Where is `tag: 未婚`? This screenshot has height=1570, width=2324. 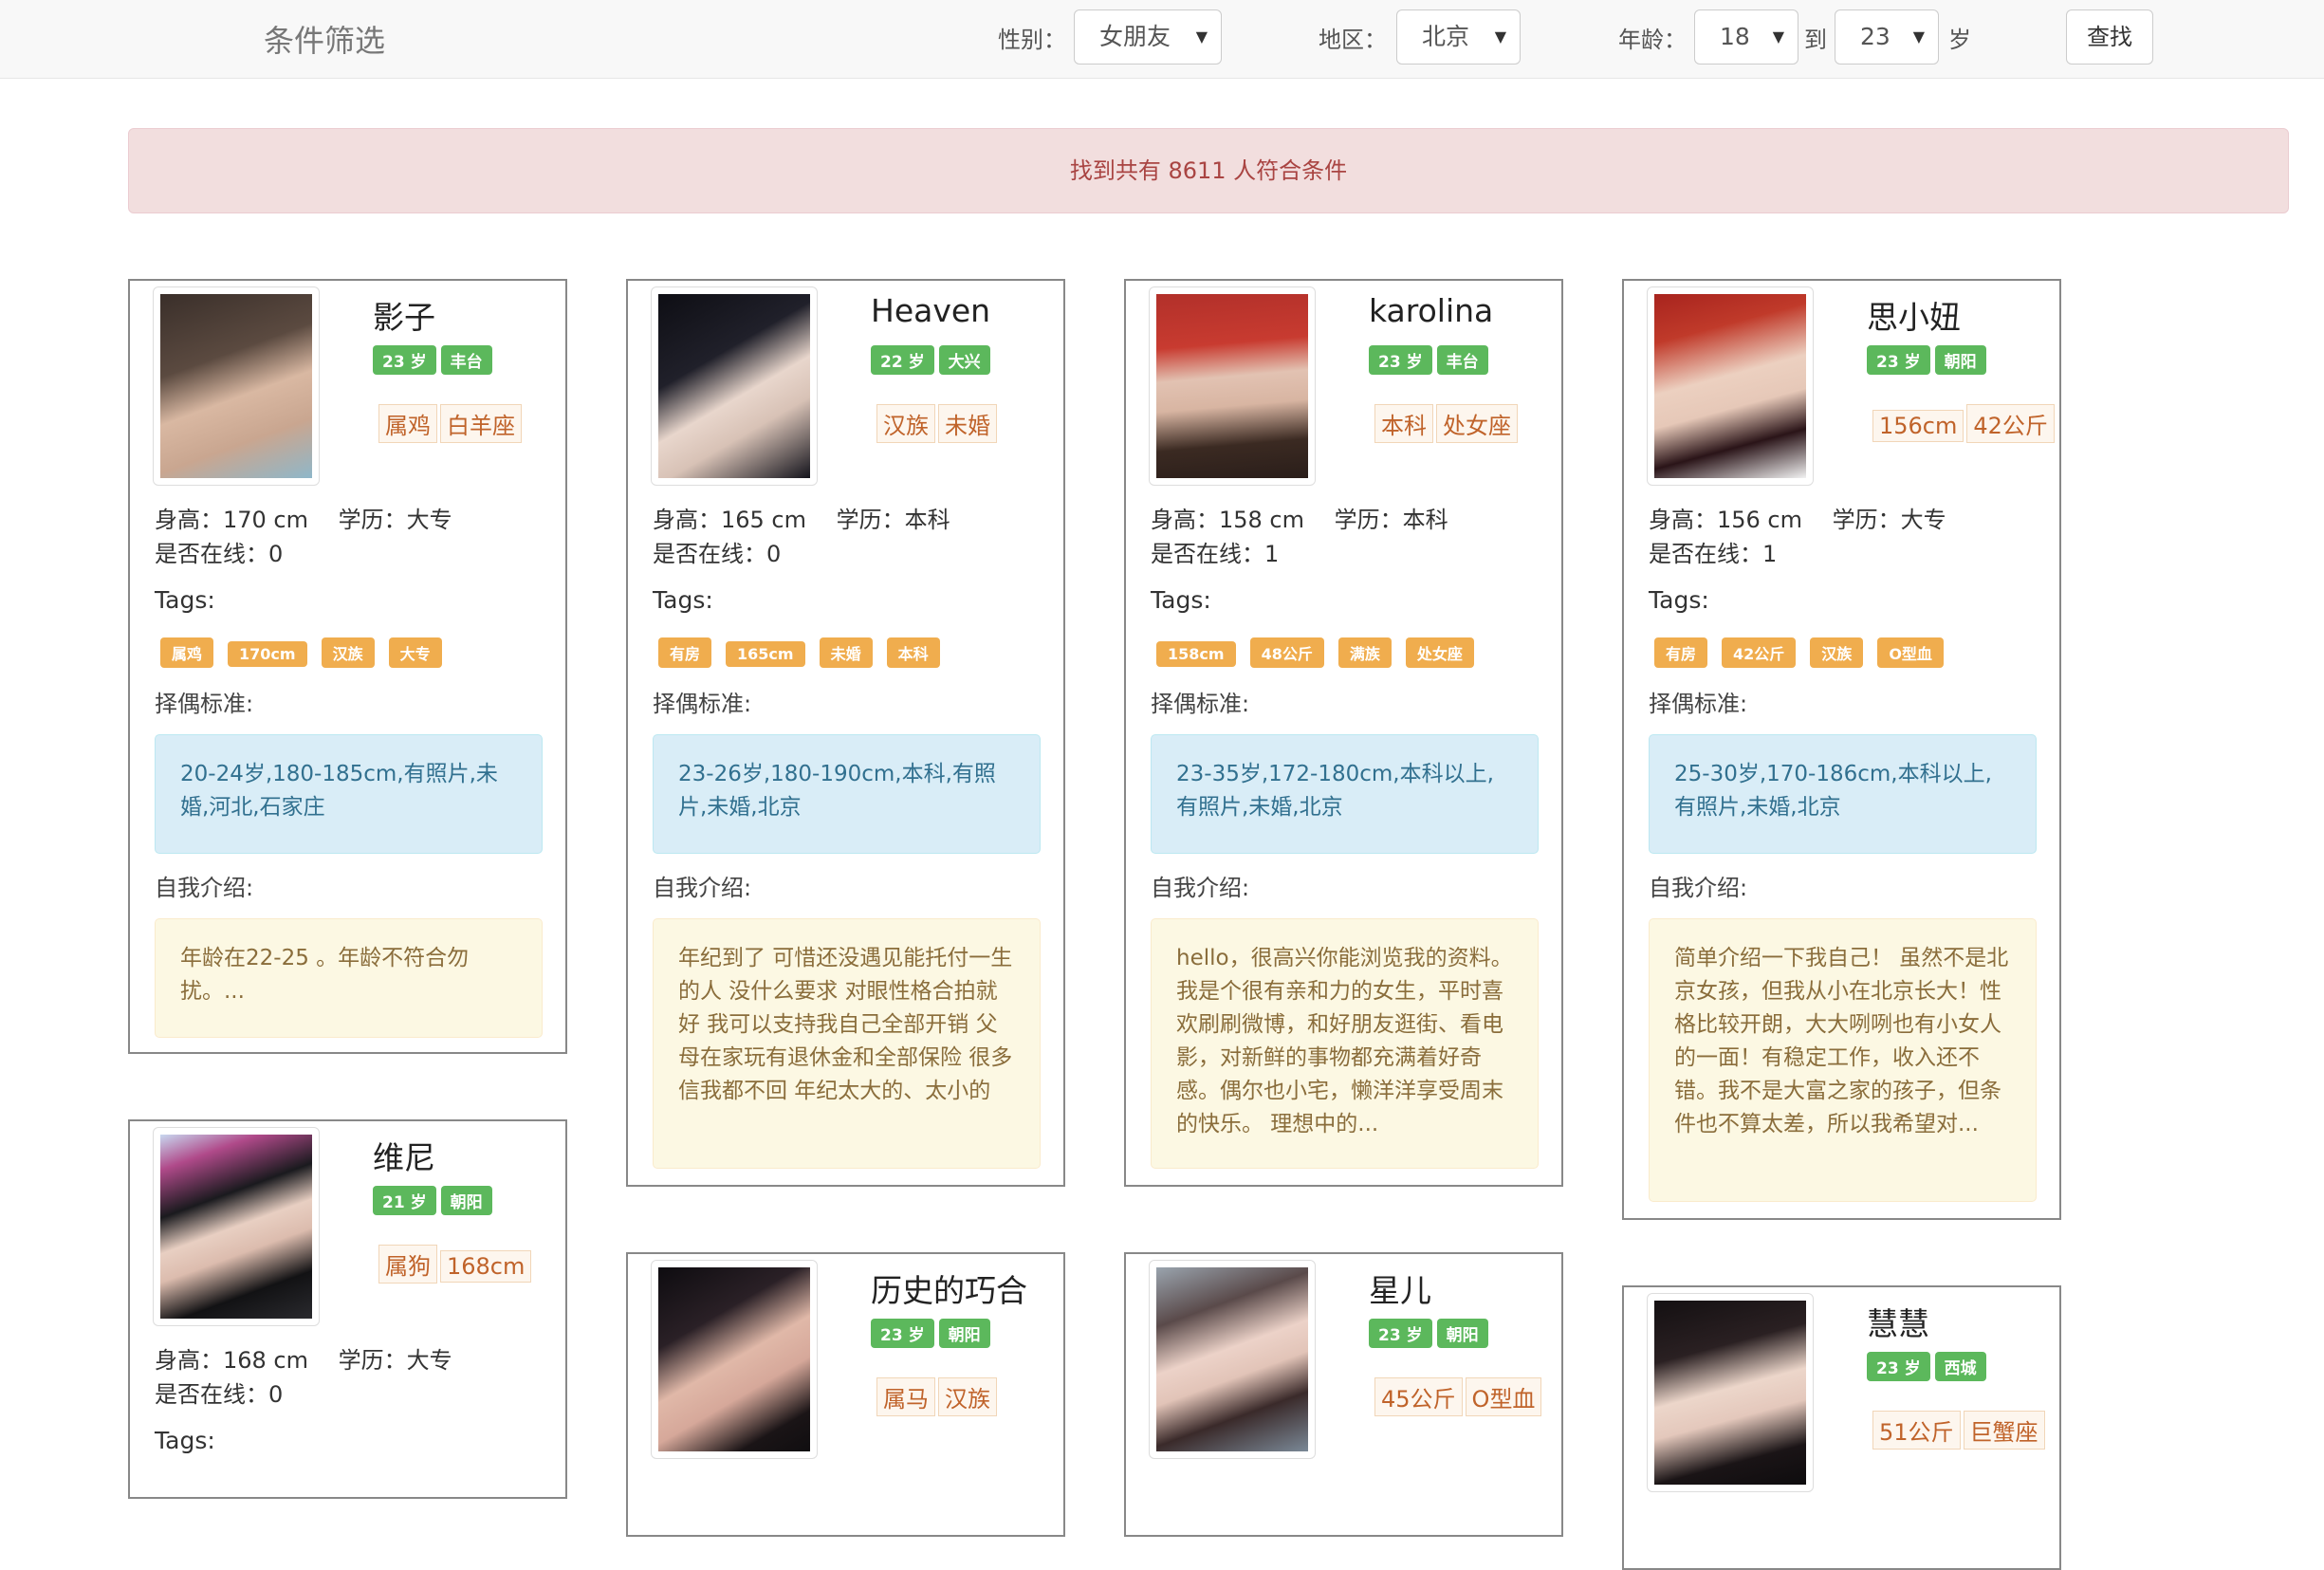 tag: 未婚 is located at coordinates (846, 652).